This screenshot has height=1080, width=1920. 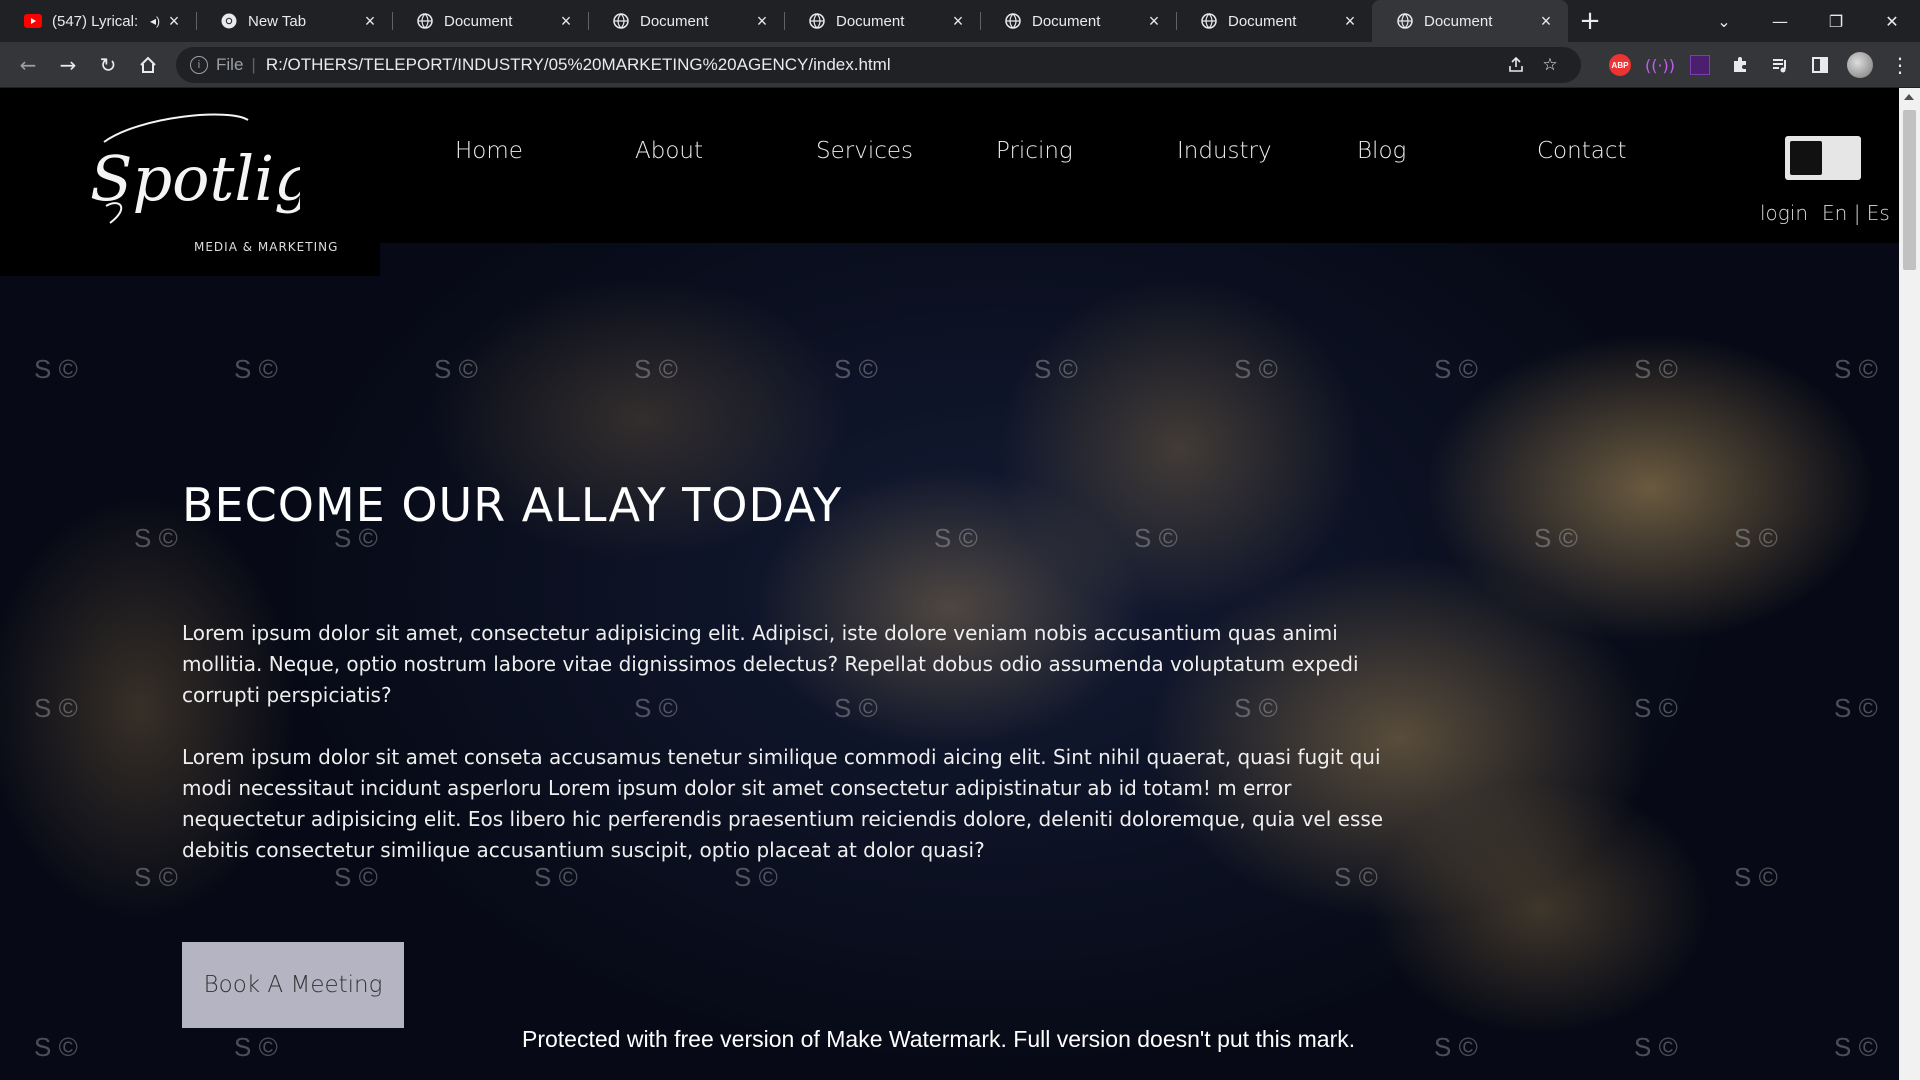 I want to click on minimize-button: —, so click(x=1780, y=21).